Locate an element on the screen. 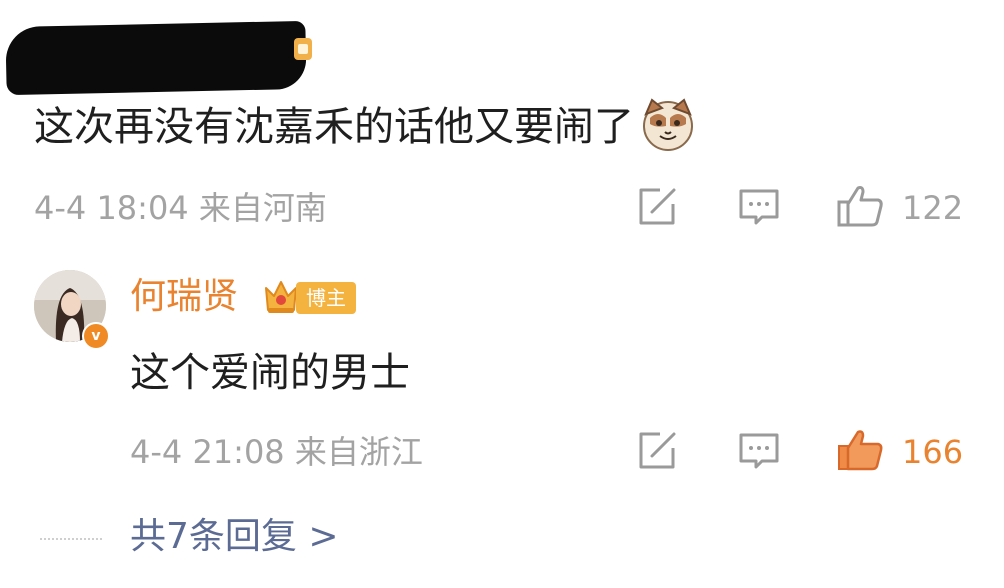 The image size is (1004, 588). reply-meta: 4-4 21:08 来自浙江 is located at coordinates (276, 452).